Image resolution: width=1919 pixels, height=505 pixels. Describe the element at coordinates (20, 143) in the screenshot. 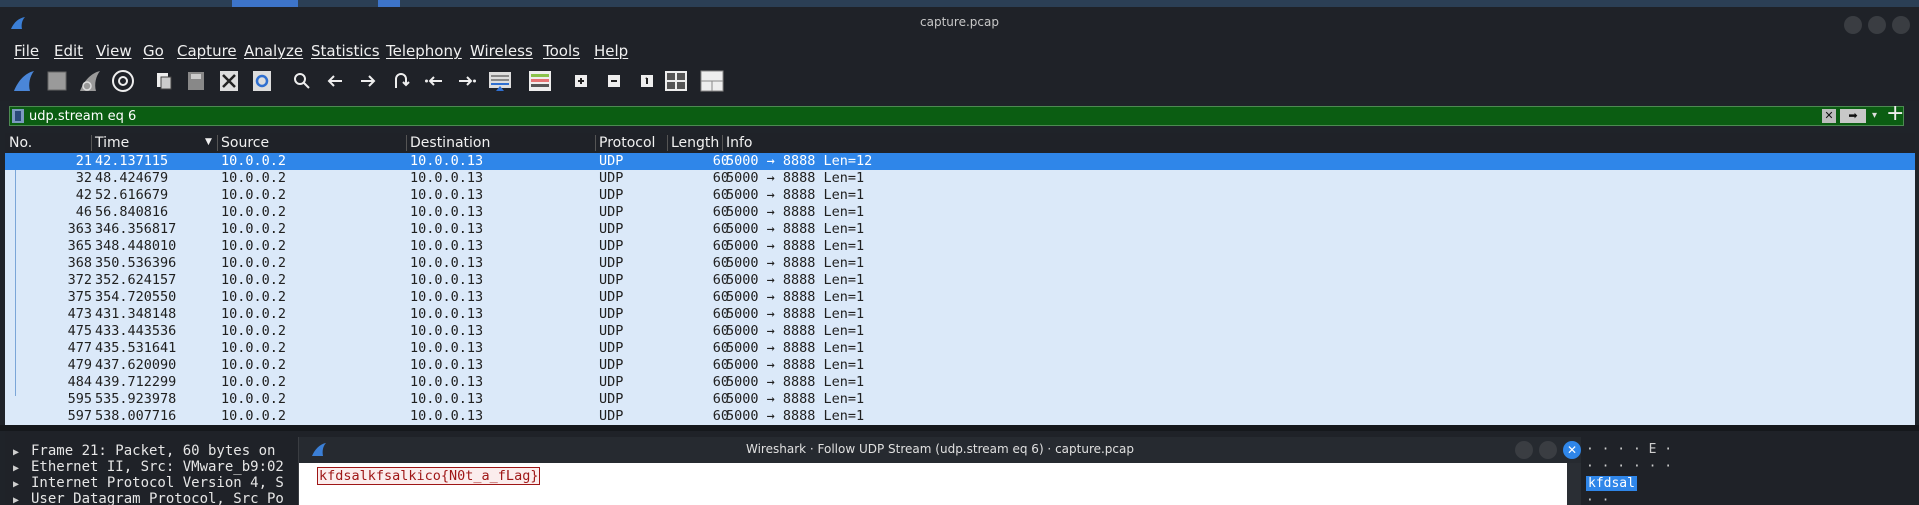

I see `column-no: No.` at that location.